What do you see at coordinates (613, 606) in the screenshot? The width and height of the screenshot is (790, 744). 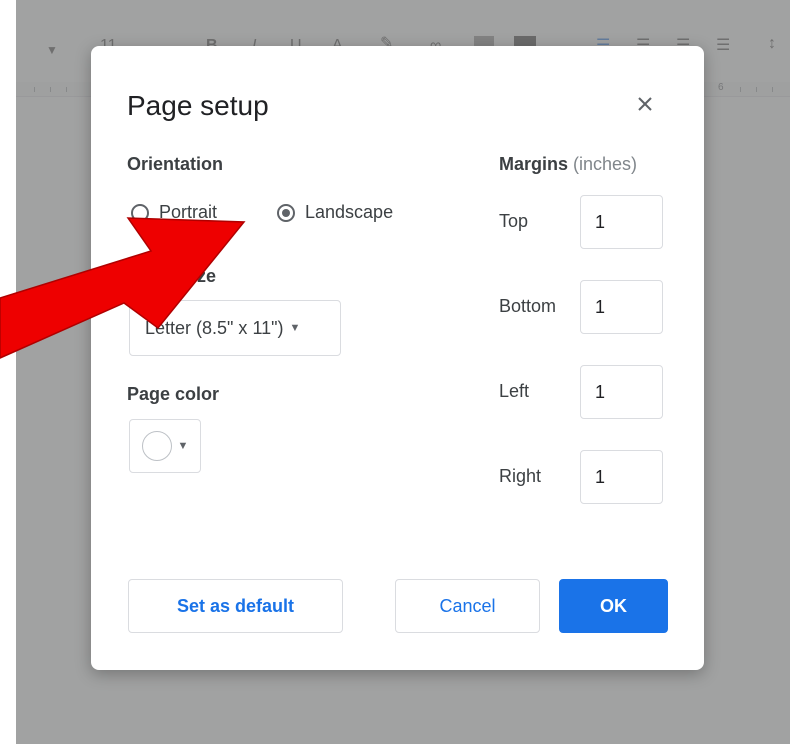 I see `ok-button: OK` at bounding box center [613, 606].